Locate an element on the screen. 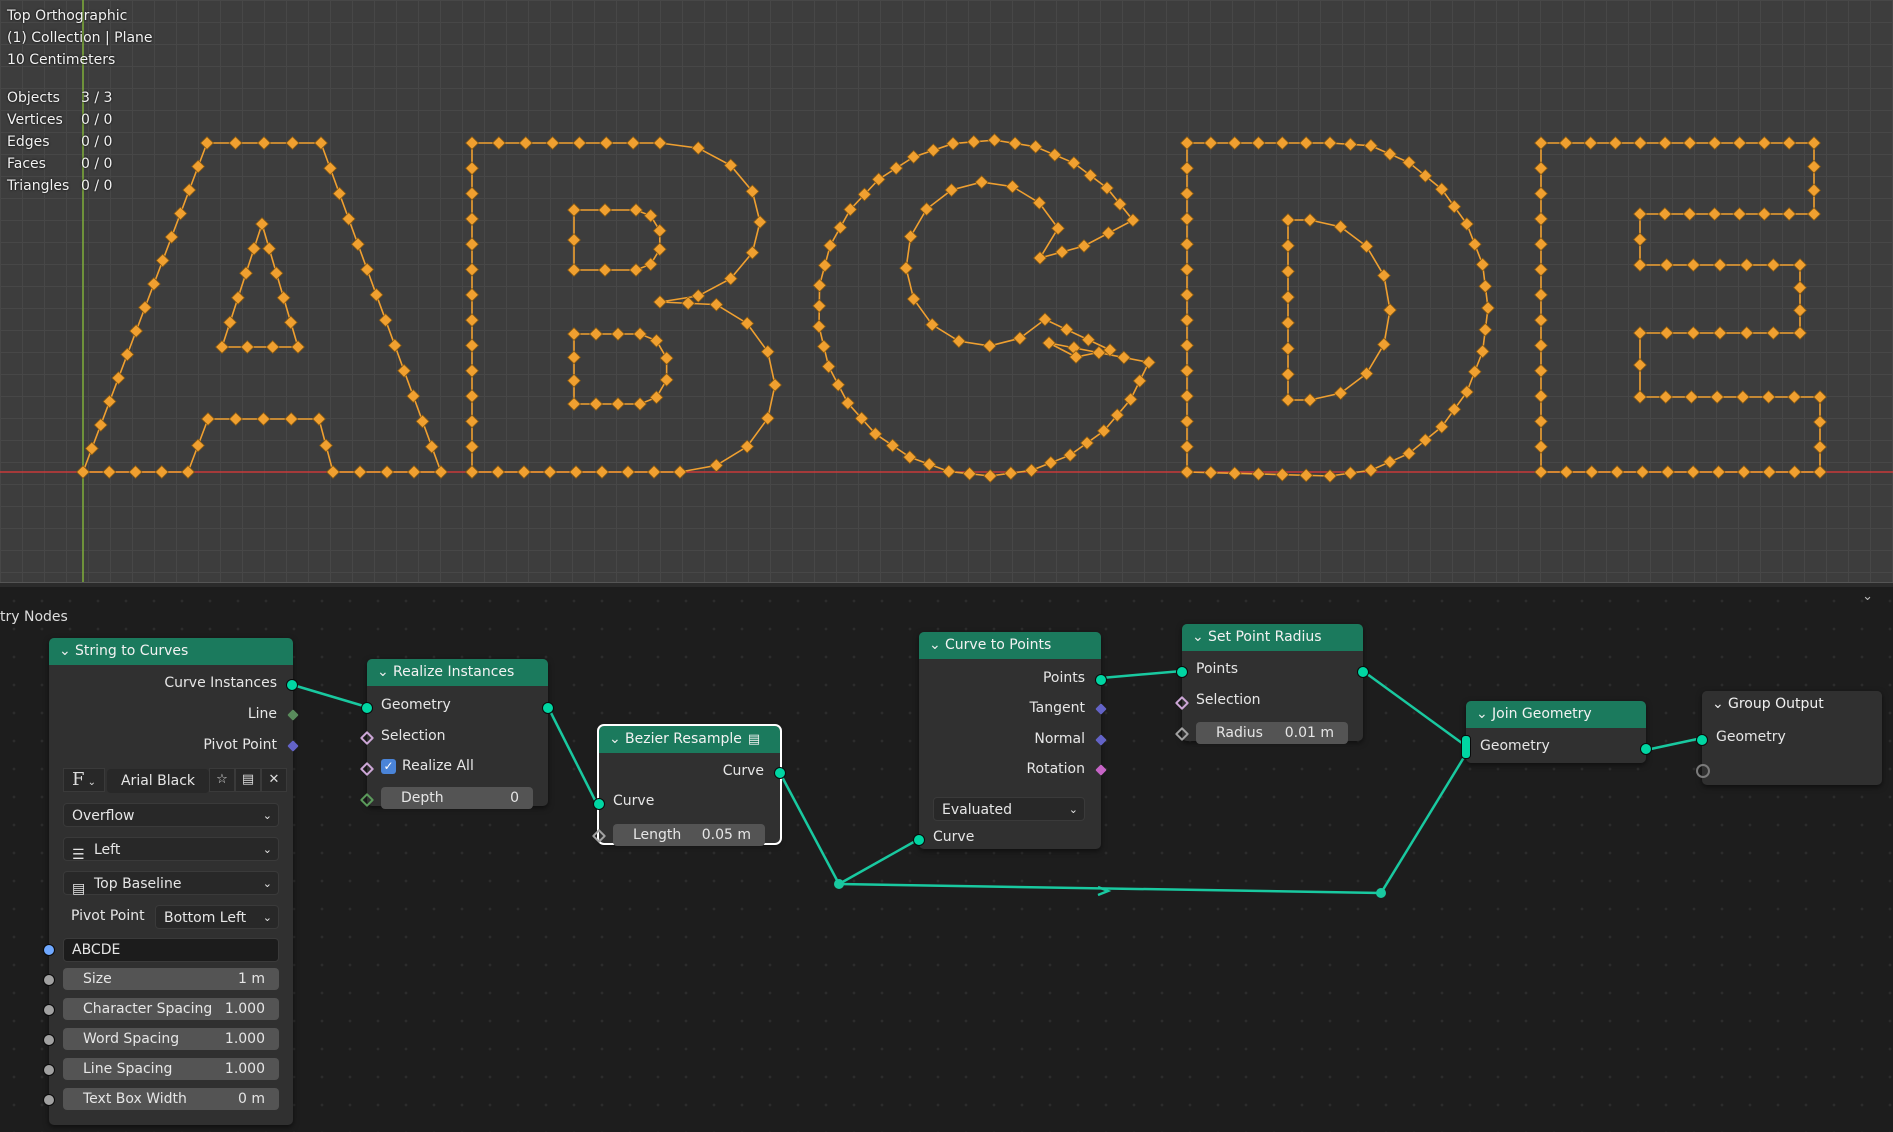  close-icon: ✕ is located at coordinates (274, 780).